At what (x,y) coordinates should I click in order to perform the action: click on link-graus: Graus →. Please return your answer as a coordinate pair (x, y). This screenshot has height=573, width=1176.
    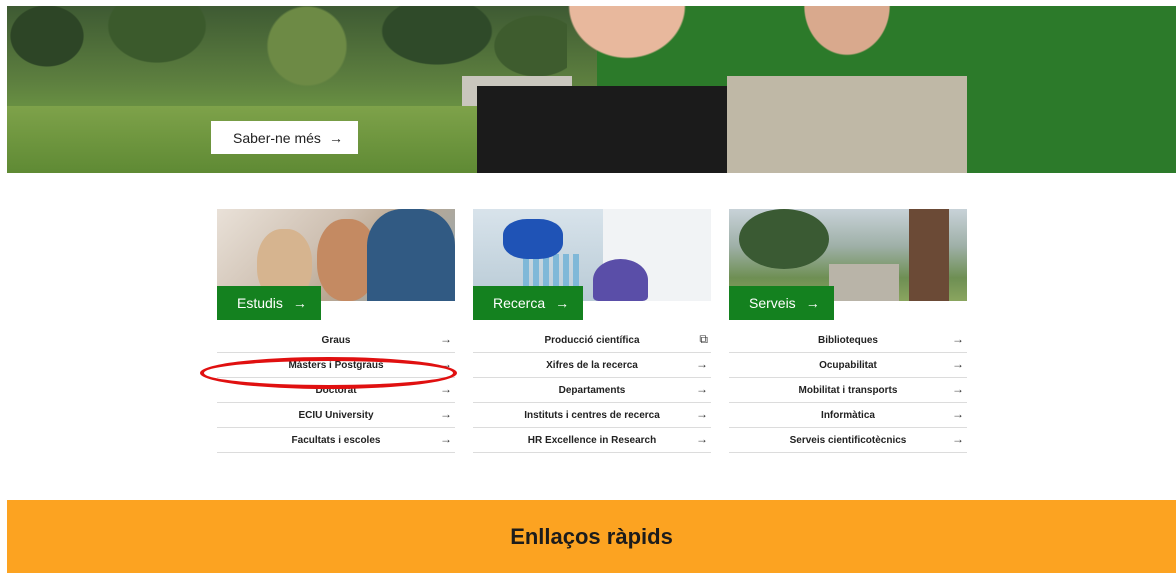
    Looking at the image, I should click on (336, 340).